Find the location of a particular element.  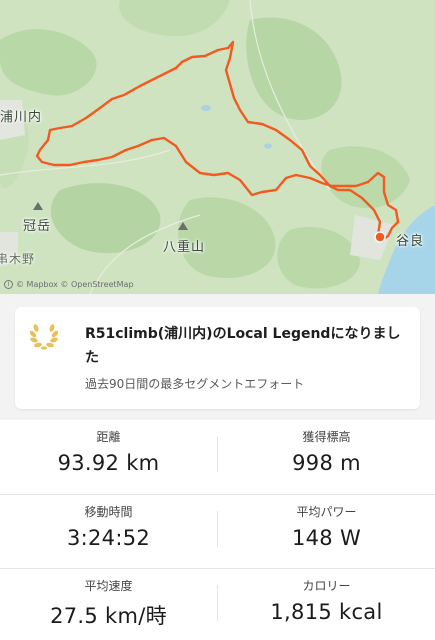

stat-avg-power: 平均パワー 148 W is located at coordinates (326, 530).